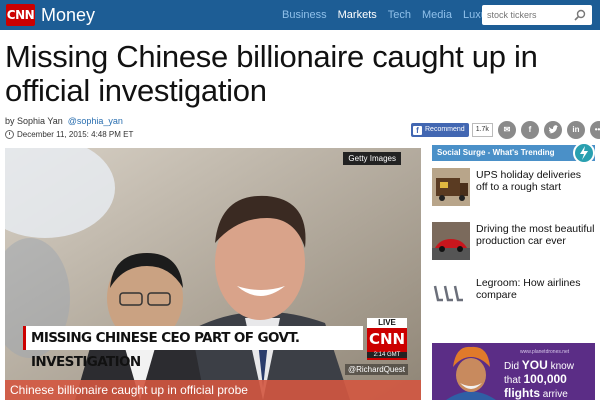 The image size is (600, 400). What do you see at coordinates (584, 153) in the screenshot?
I see `lightning-bolt-icon` at bounding box center [584, 153].